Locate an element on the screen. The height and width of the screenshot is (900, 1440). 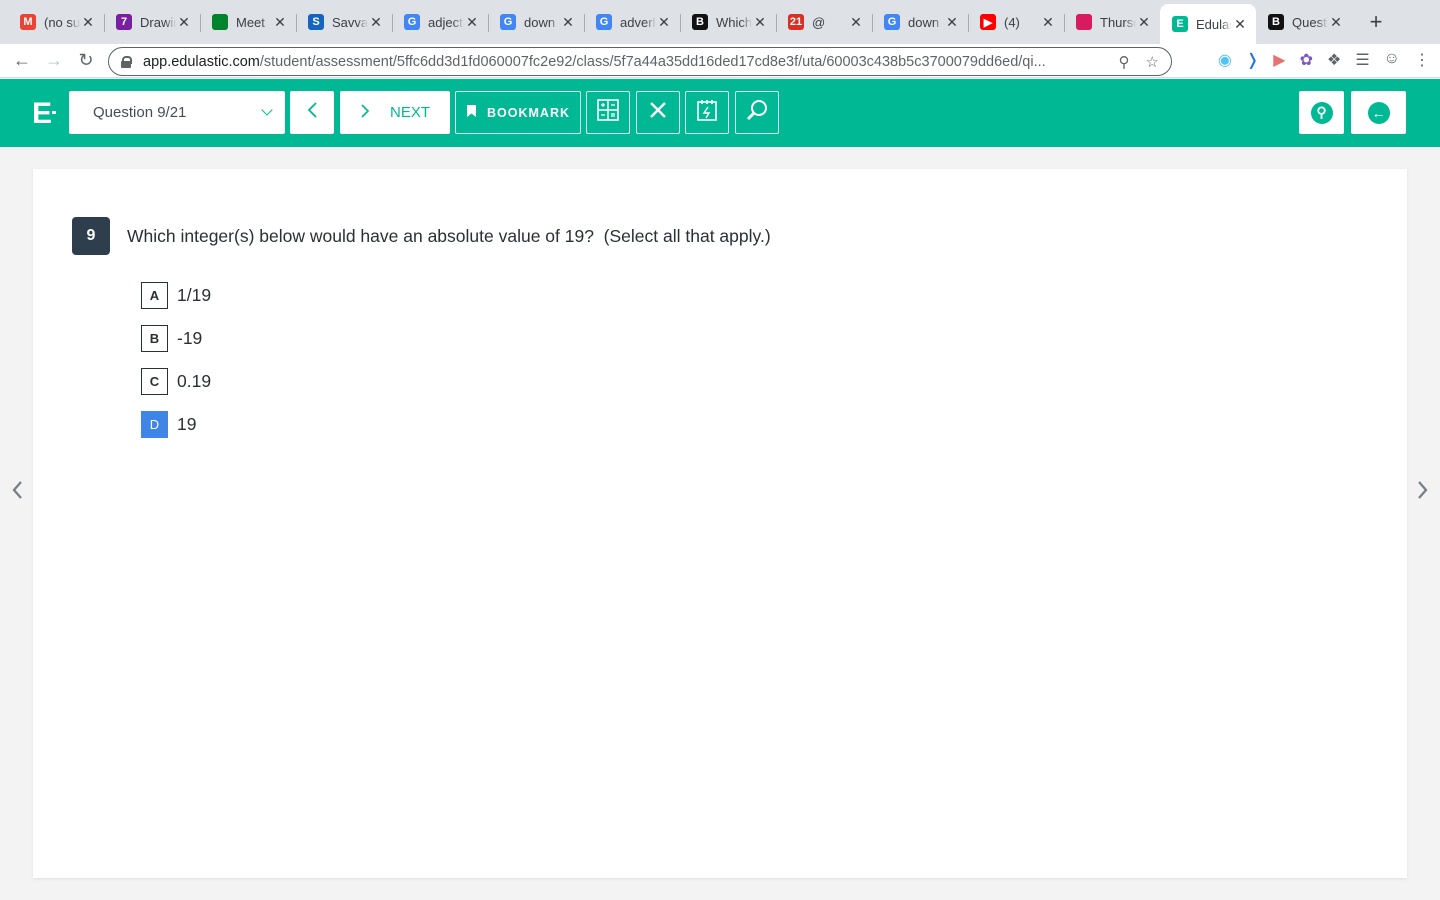
extension-screencast-icon: ▶ is located at coordinates (1279, 60).